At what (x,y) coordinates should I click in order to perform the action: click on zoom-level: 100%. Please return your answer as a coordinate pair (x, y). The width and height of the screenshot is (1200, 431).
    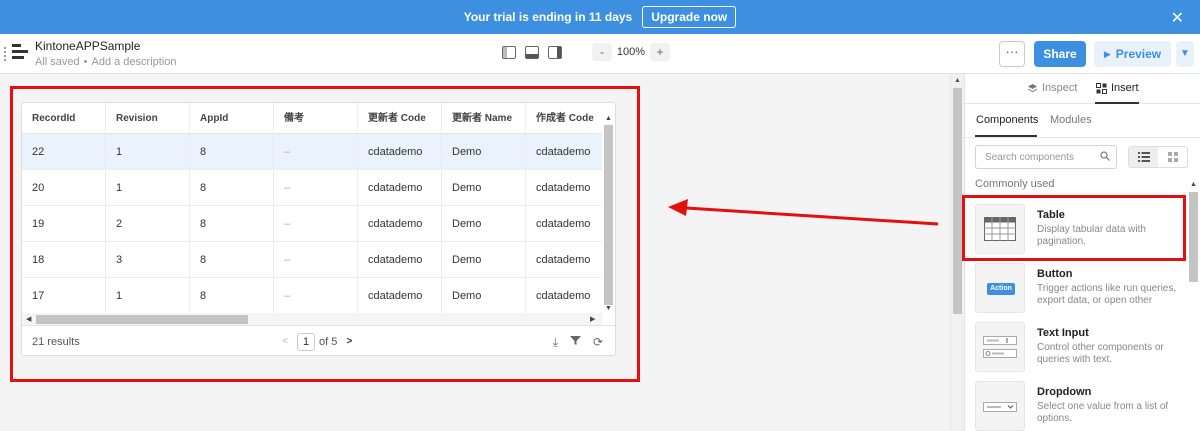
    Looking at the image, I should click on (631, 52).